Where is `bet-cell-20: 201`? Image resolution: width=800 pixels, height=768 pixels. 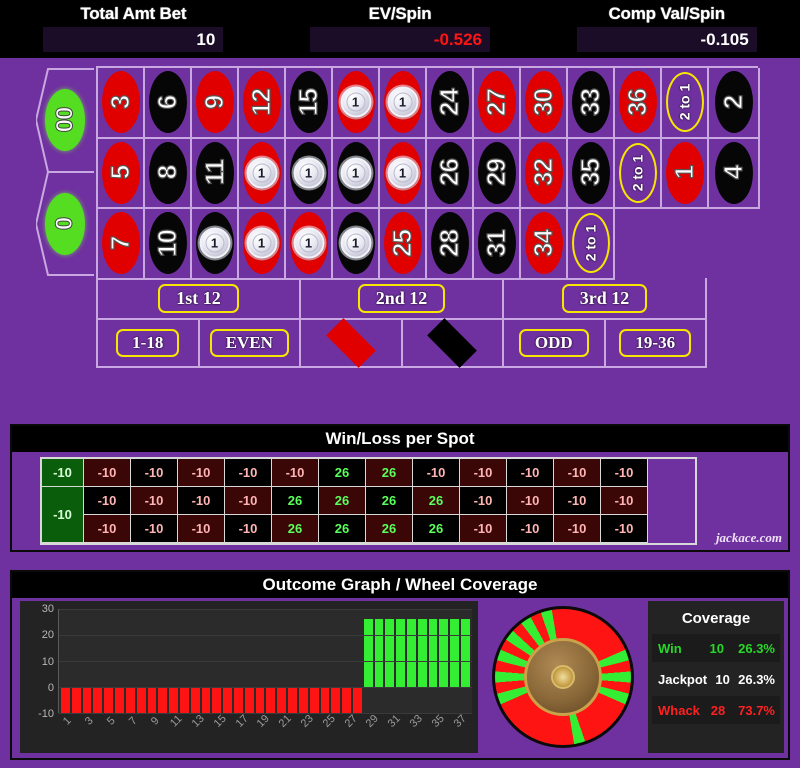
bet-cell-20: 201 is located at coordinates (356, 174).